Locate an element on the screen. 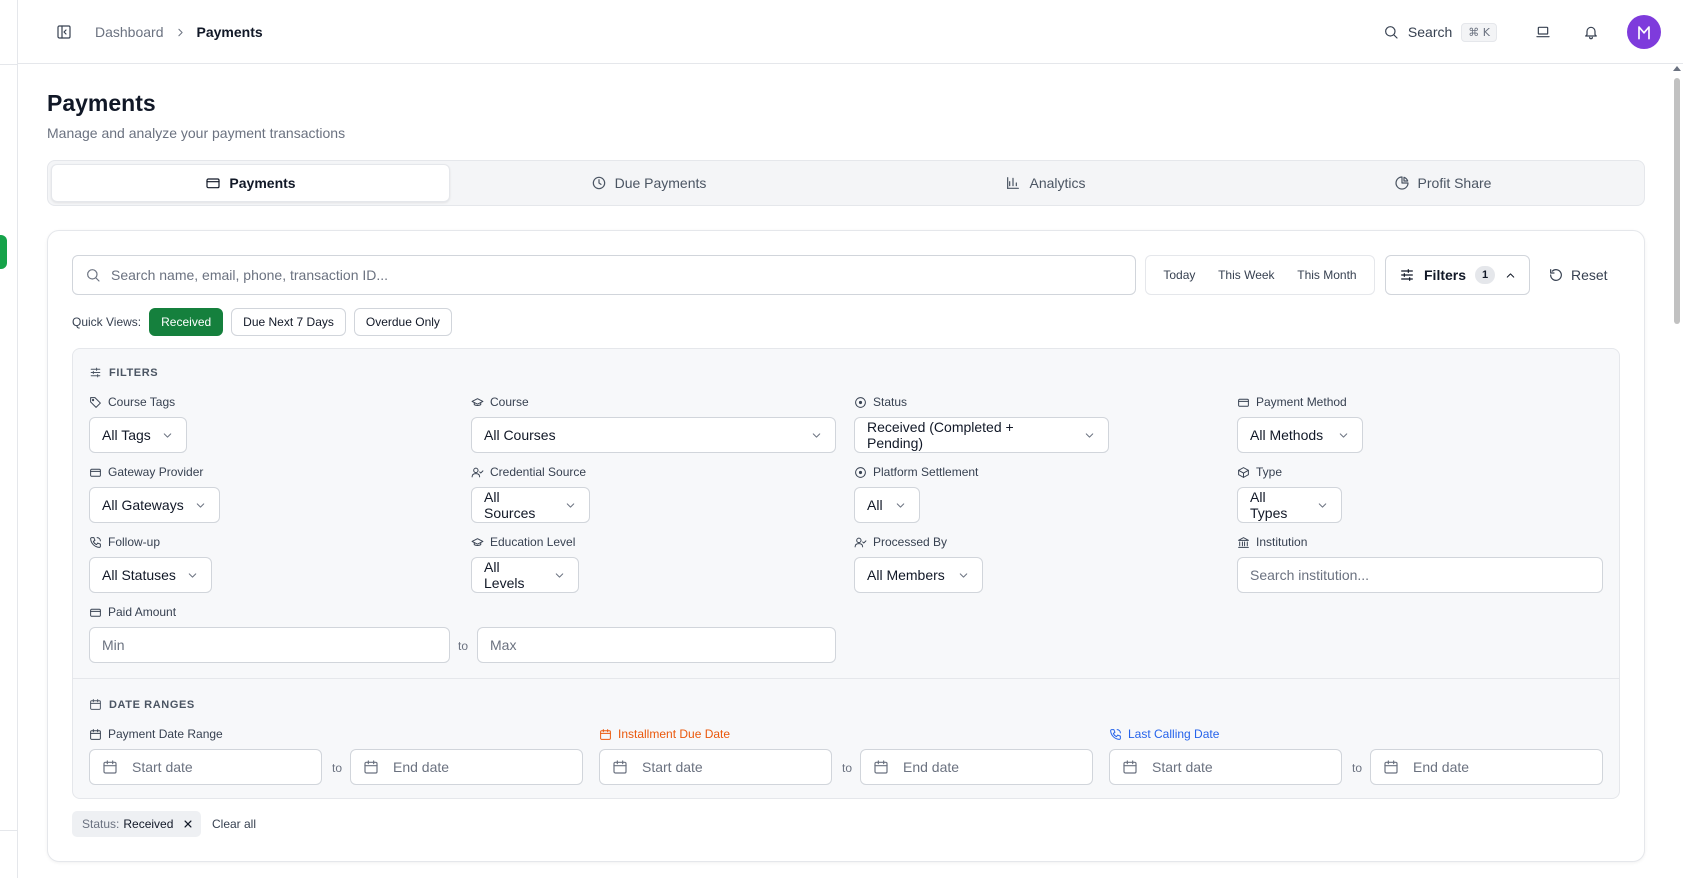 This screenshot has height=878, width=1683. search-icon is located at coordinates (1391, 32).